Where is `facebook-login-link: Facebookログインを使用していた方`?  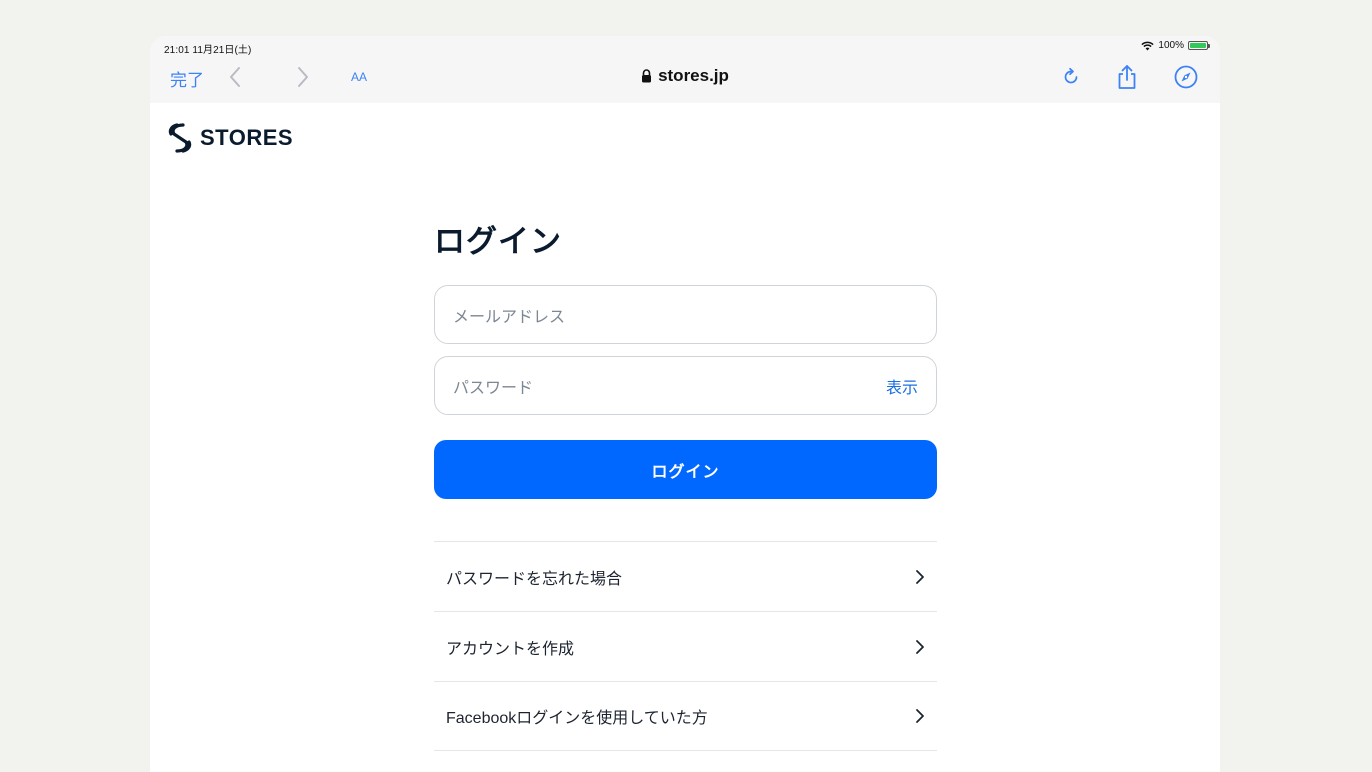 facebook-login-link: Facebookログインを使用していた方 is located at coordinates (685, 716).